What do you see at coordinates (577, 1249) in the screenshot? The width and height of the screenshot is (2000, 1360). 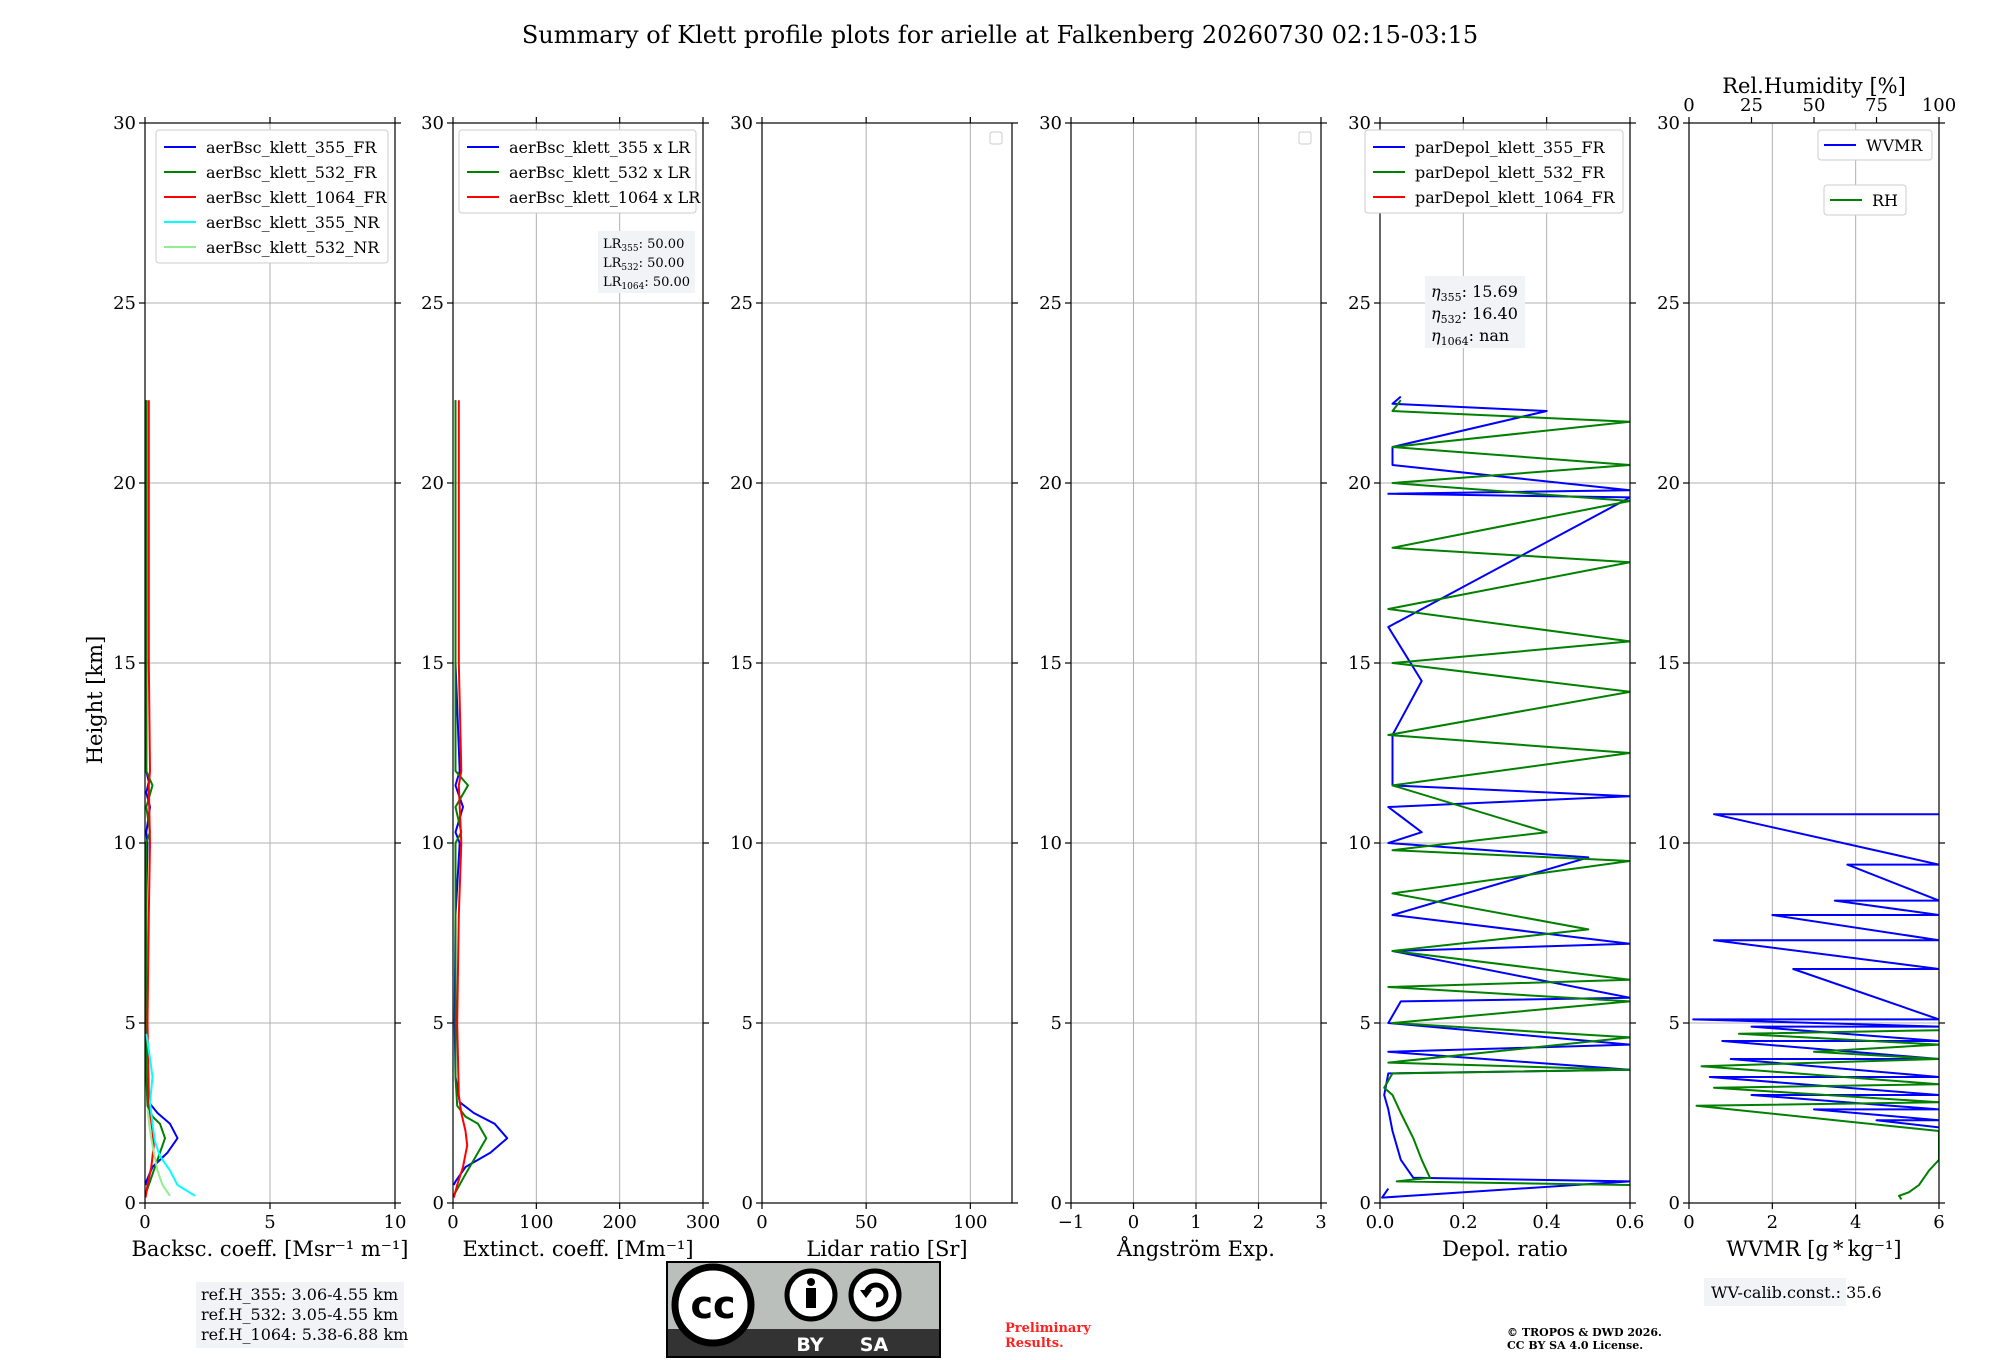 I see `x-axis-label: Extinct. coeff. [Mm⁻¹]` at bounding box center [577, 1249].